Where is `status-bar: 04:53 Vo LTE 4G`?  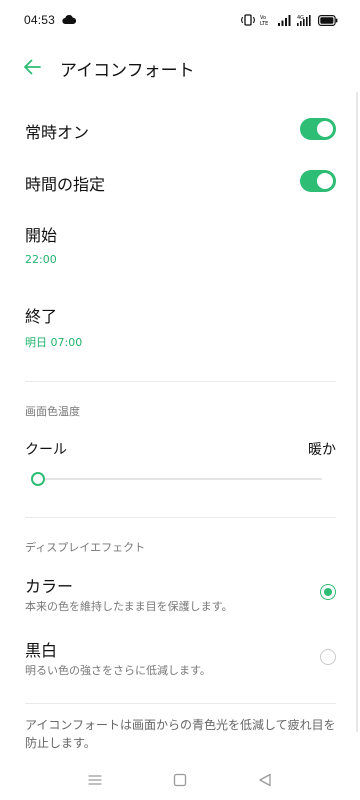 status-bar: 04:53 Vo LTE 4G is located at coordinates (180, 20).